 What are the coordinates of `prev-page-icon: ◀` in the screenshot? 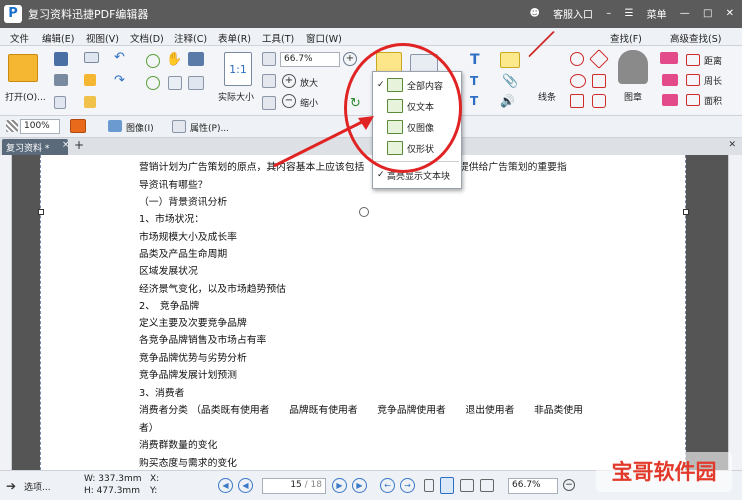 It's located at (245, 485).